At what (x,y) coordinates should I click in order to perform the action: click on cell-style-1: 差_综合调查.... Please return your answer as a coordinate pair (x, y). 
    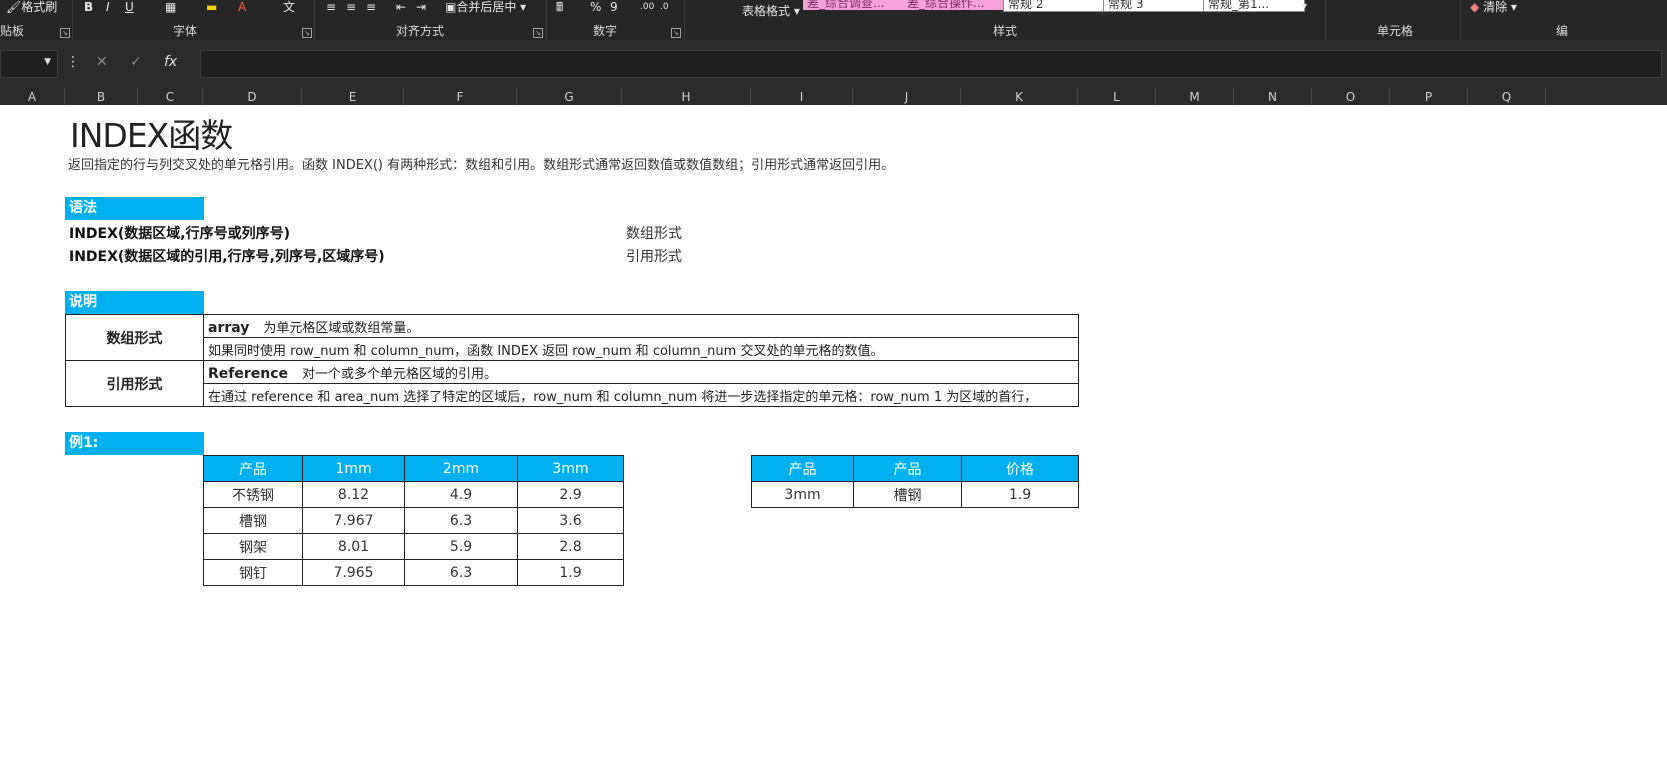
    Looking at the image, I should click on (853, 5).